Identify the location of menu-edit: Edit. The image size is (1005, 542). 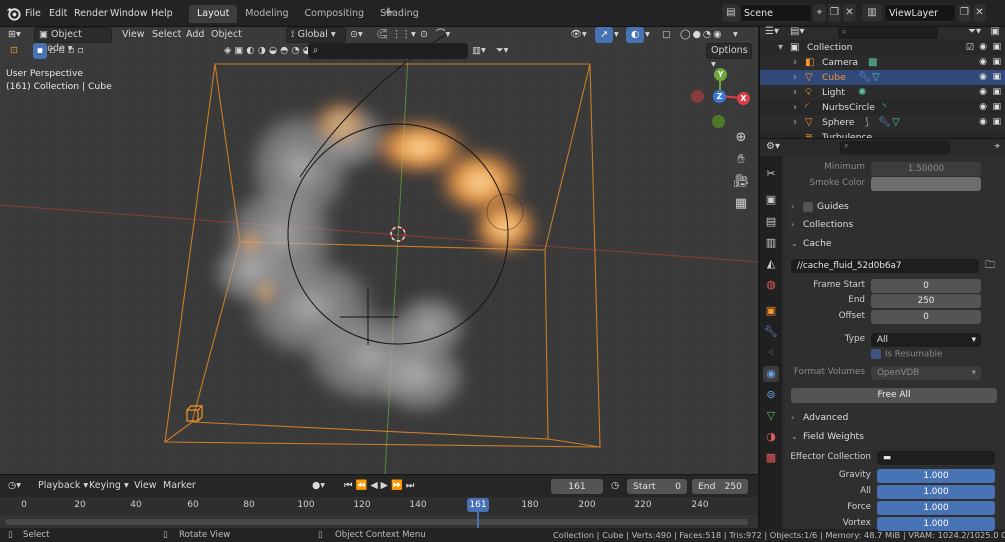
(58, 13).